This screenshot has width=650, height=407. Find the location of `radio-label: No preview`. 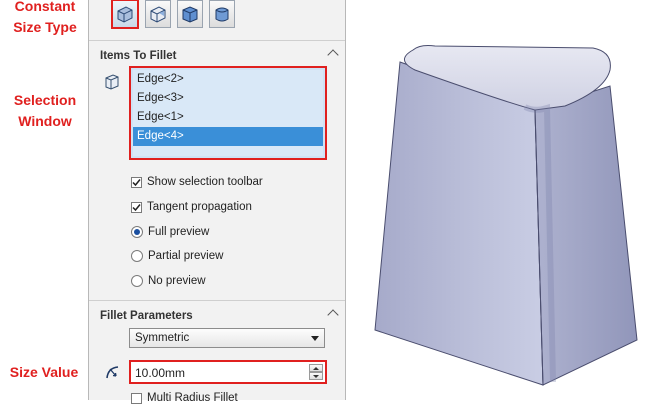

radio-label: No preview is located at coordinates (177, 281).